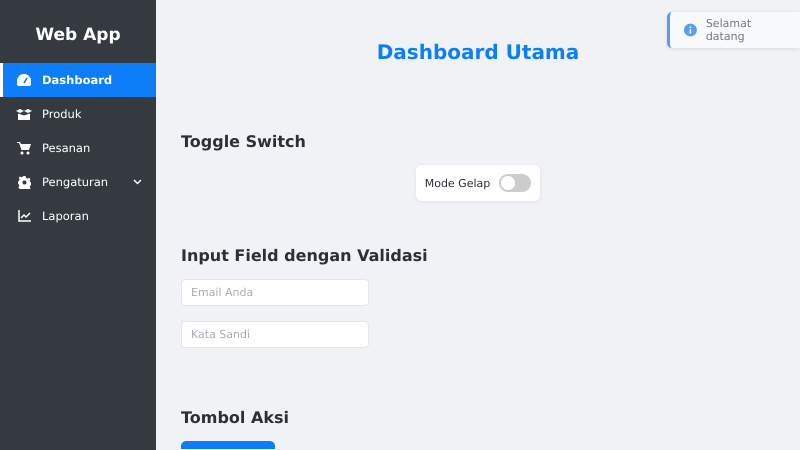 The image size is (800, 450). What do you see at coordinates (137, 182) in the screenshot?
I see `chevron-down-icon` at bounding box center [137, 182].